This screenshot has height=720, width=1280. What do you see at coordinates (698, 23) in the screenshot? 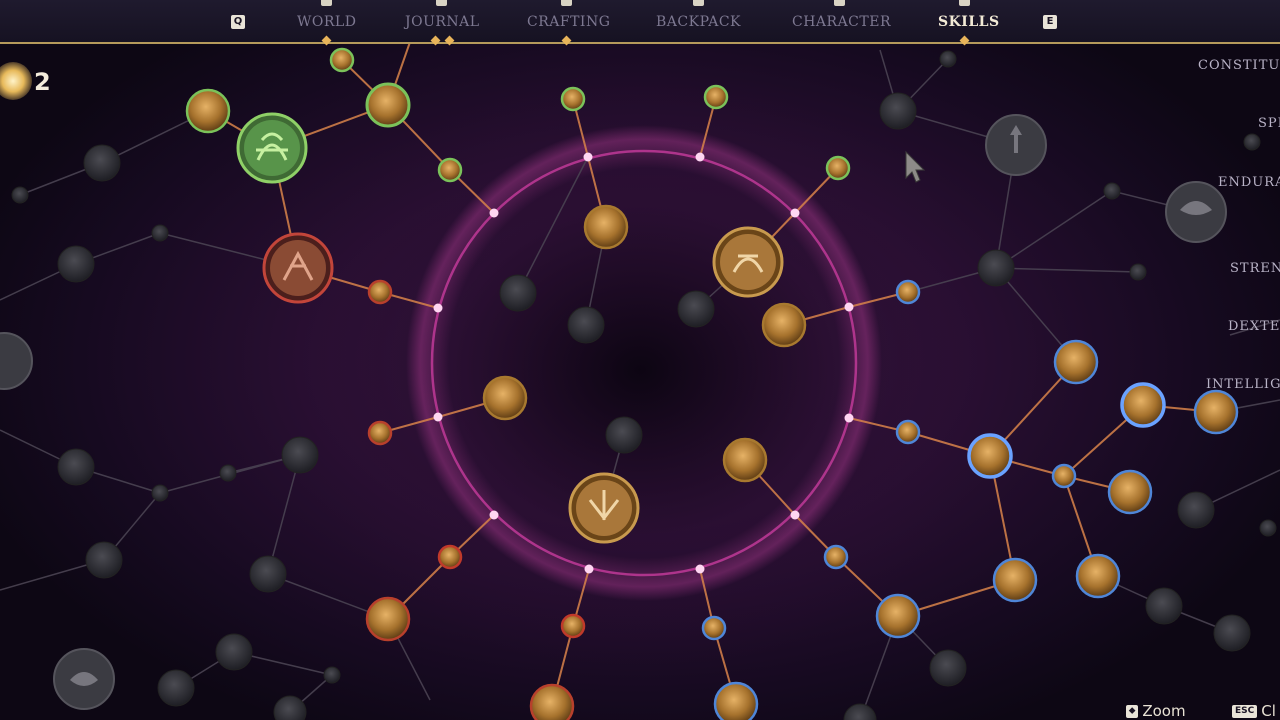
I see `tab-backpack: BACKPACK` at bounding box center [698, 23].